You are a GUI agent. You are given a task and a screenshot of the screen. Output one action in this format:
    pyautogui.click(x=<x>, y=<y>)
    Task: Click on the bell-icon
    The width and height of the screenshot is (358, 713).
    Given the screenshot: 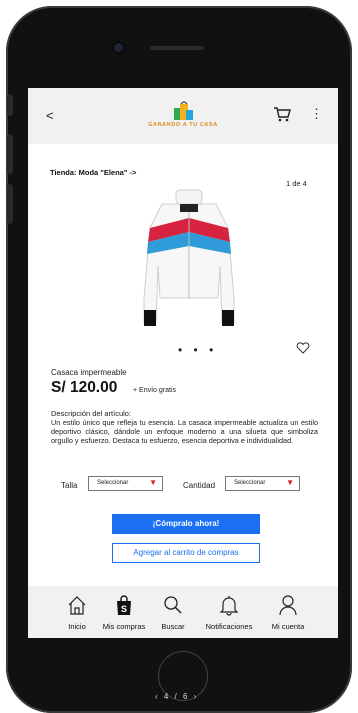 What is the action you would take?
    pyautogui.click(x=229, y=606)
    